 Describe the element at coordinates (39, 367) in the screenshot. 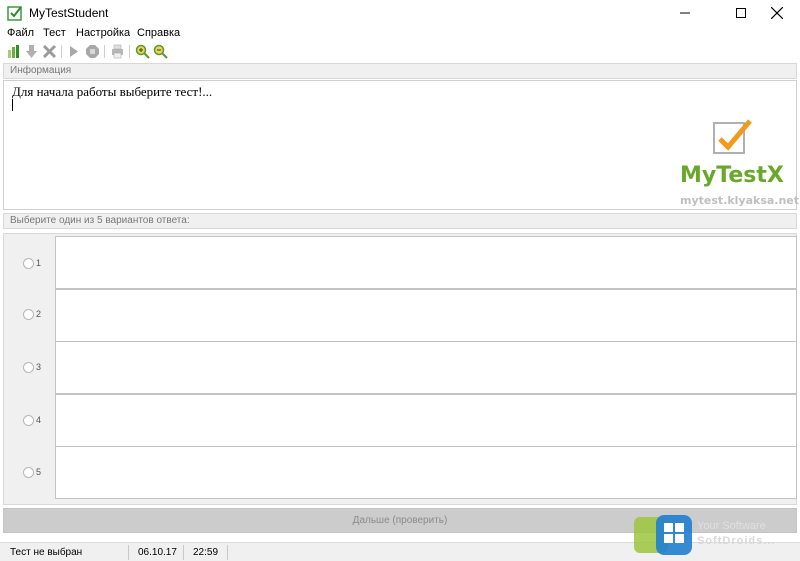

I see `answer-number: 3` at that location.